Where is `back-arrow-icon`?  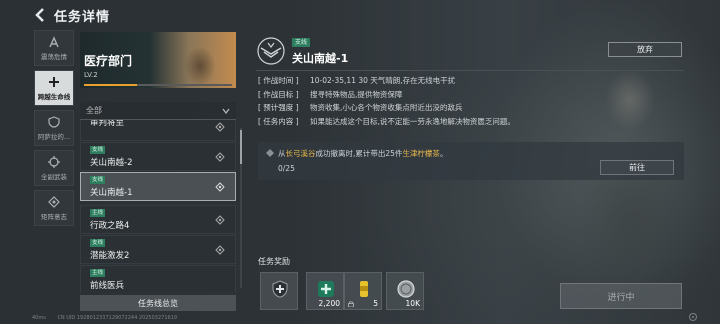
back-arrow-icon is located at coordinates (40, 15).